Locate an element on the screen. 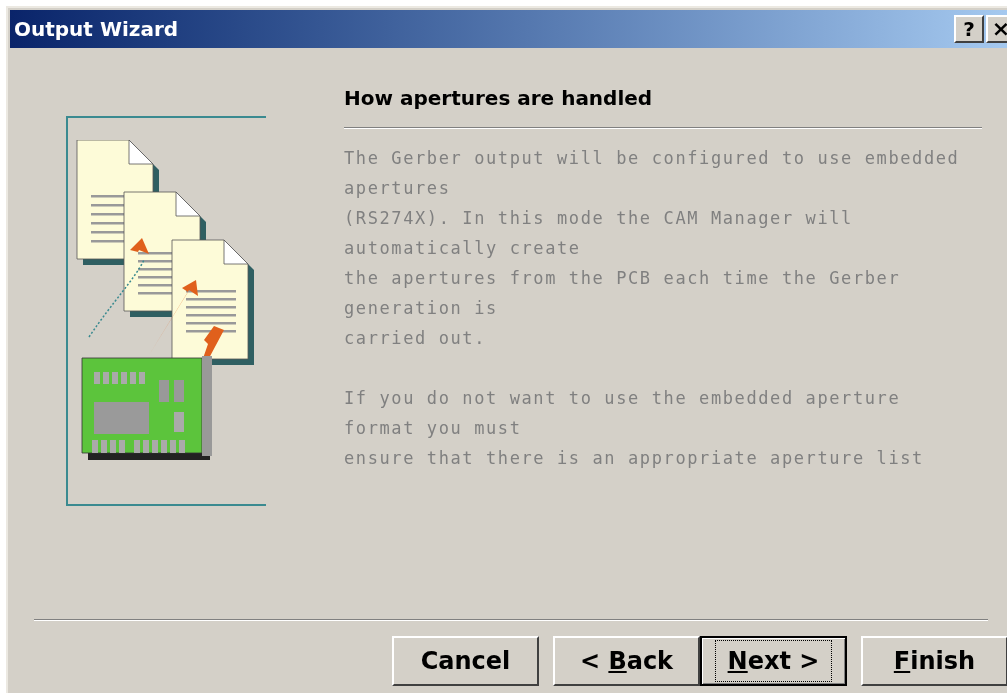 This screenshot has width=1007, height=693. wizard-button: Finish is located at coordinates (934, 661).